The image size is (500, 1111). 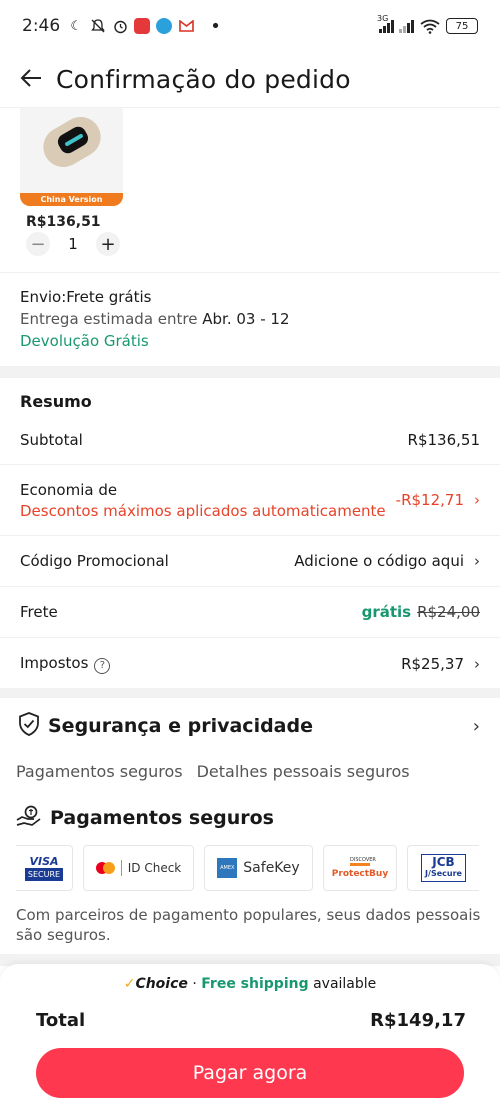 I want to click on freight-value: grátis R$24,00, so click(x=421, y=612).